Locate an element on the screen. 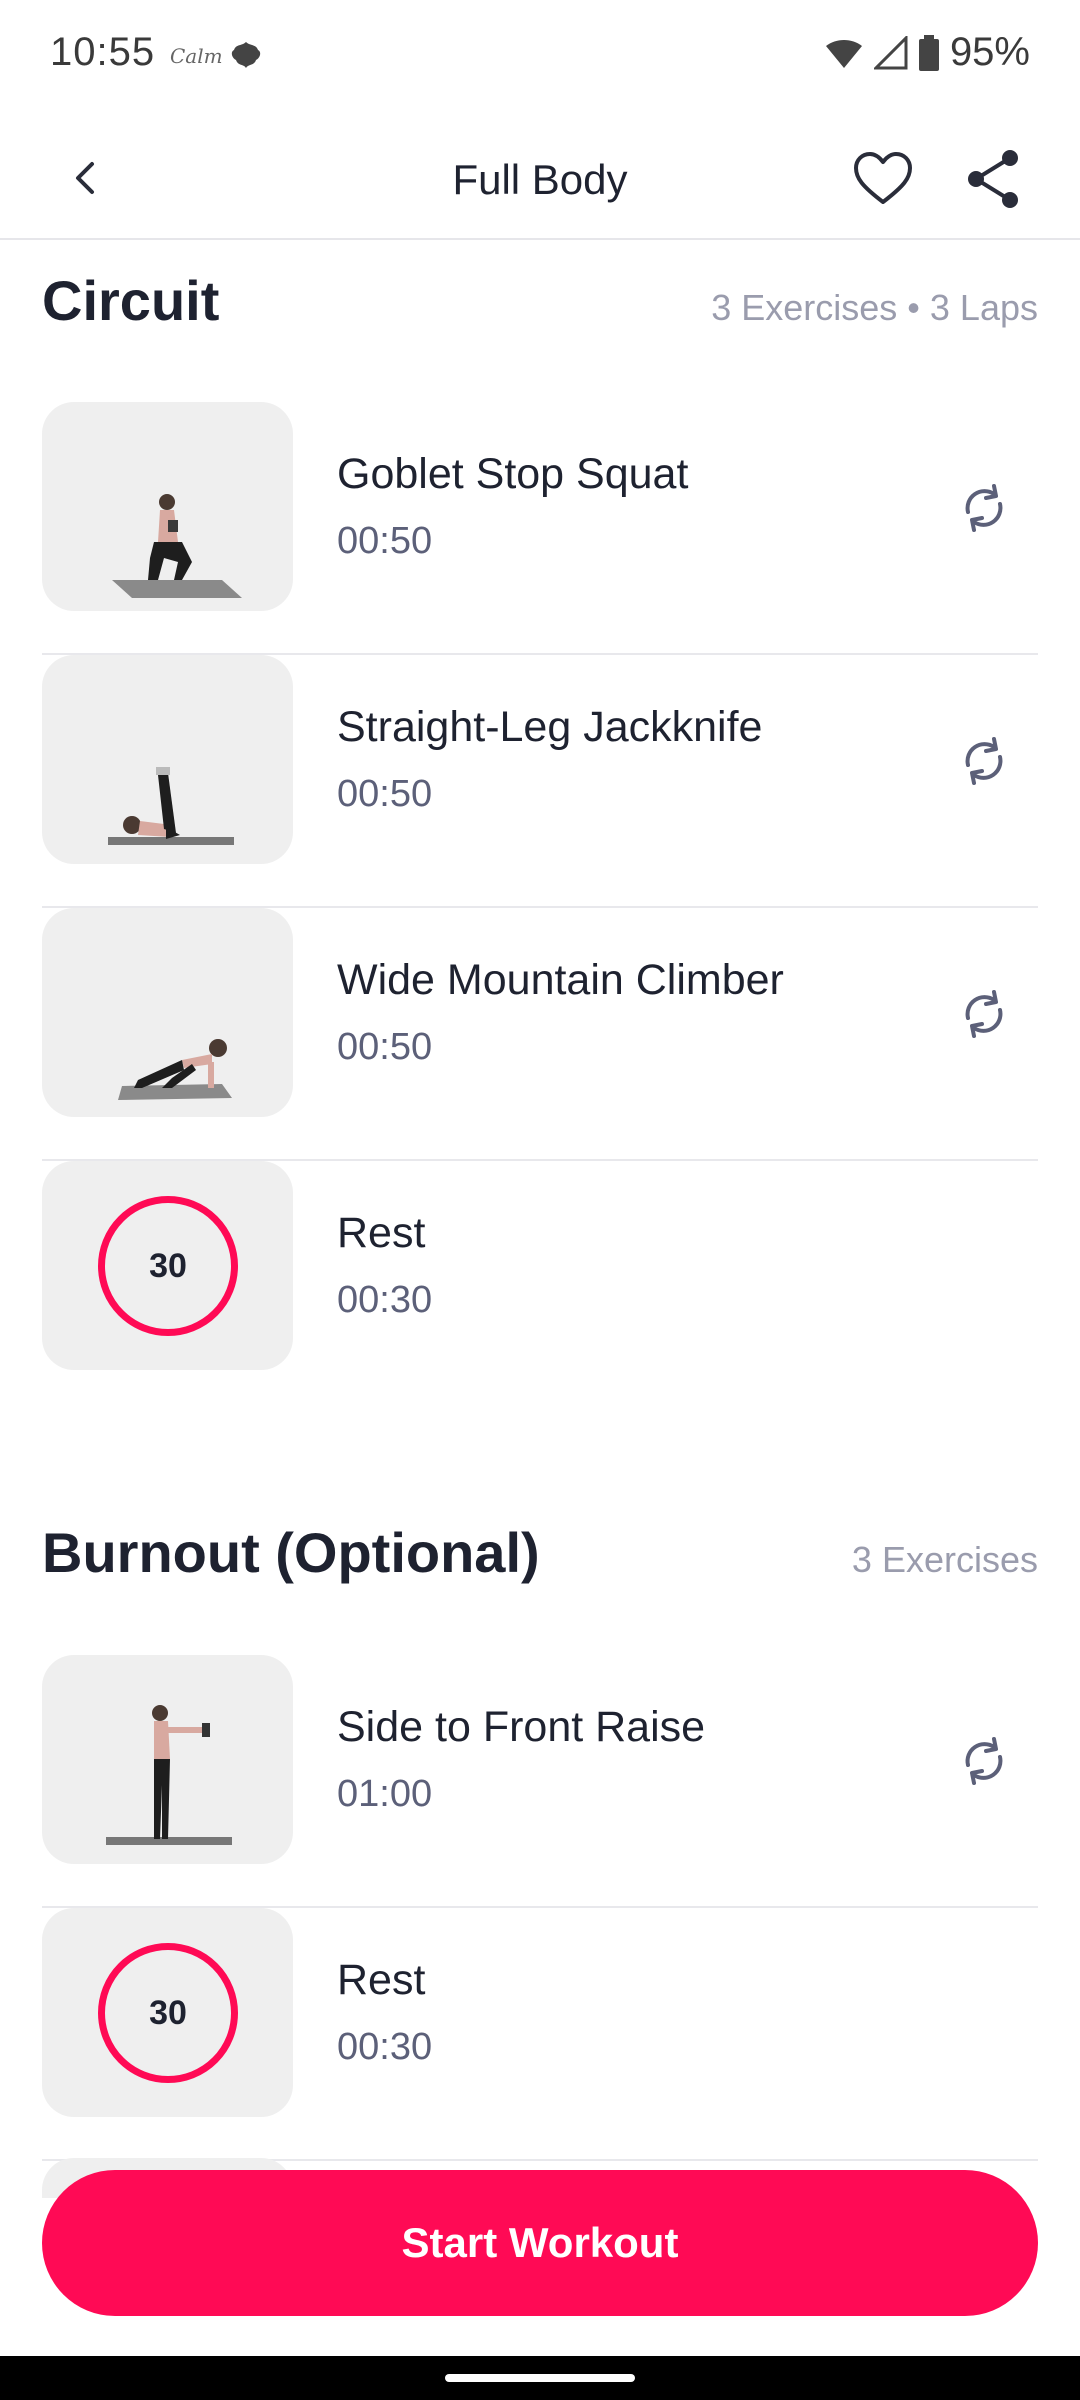  section-header-burnout: Burnout (Optional) 3 Exercises is located at coordinates (540, 1552).